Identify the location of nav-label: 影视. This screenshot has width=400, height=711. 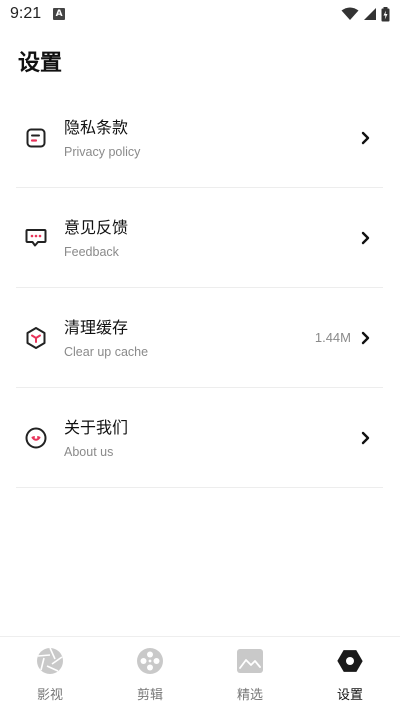
(49, 695).